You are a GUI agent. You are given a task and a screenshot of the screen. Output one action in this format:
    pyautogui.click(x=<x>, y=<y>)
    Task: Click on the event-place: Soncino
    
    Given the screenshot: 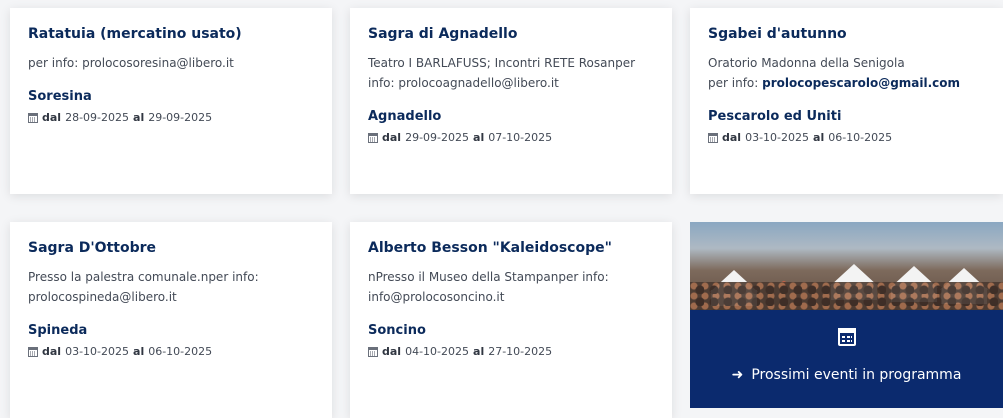 What is the action you would take?
    pyautogui.click(x=397, y=330)
    